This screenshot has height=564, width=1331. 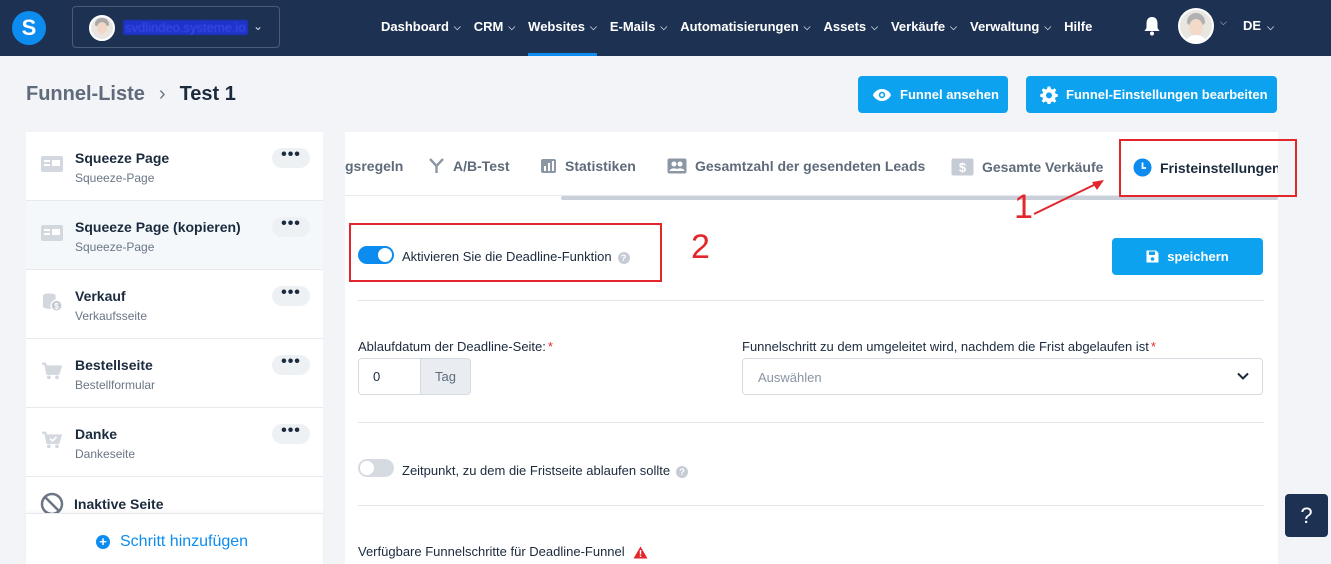 I want to click on expiry-days-input: 0, so click(x=389, y=376).